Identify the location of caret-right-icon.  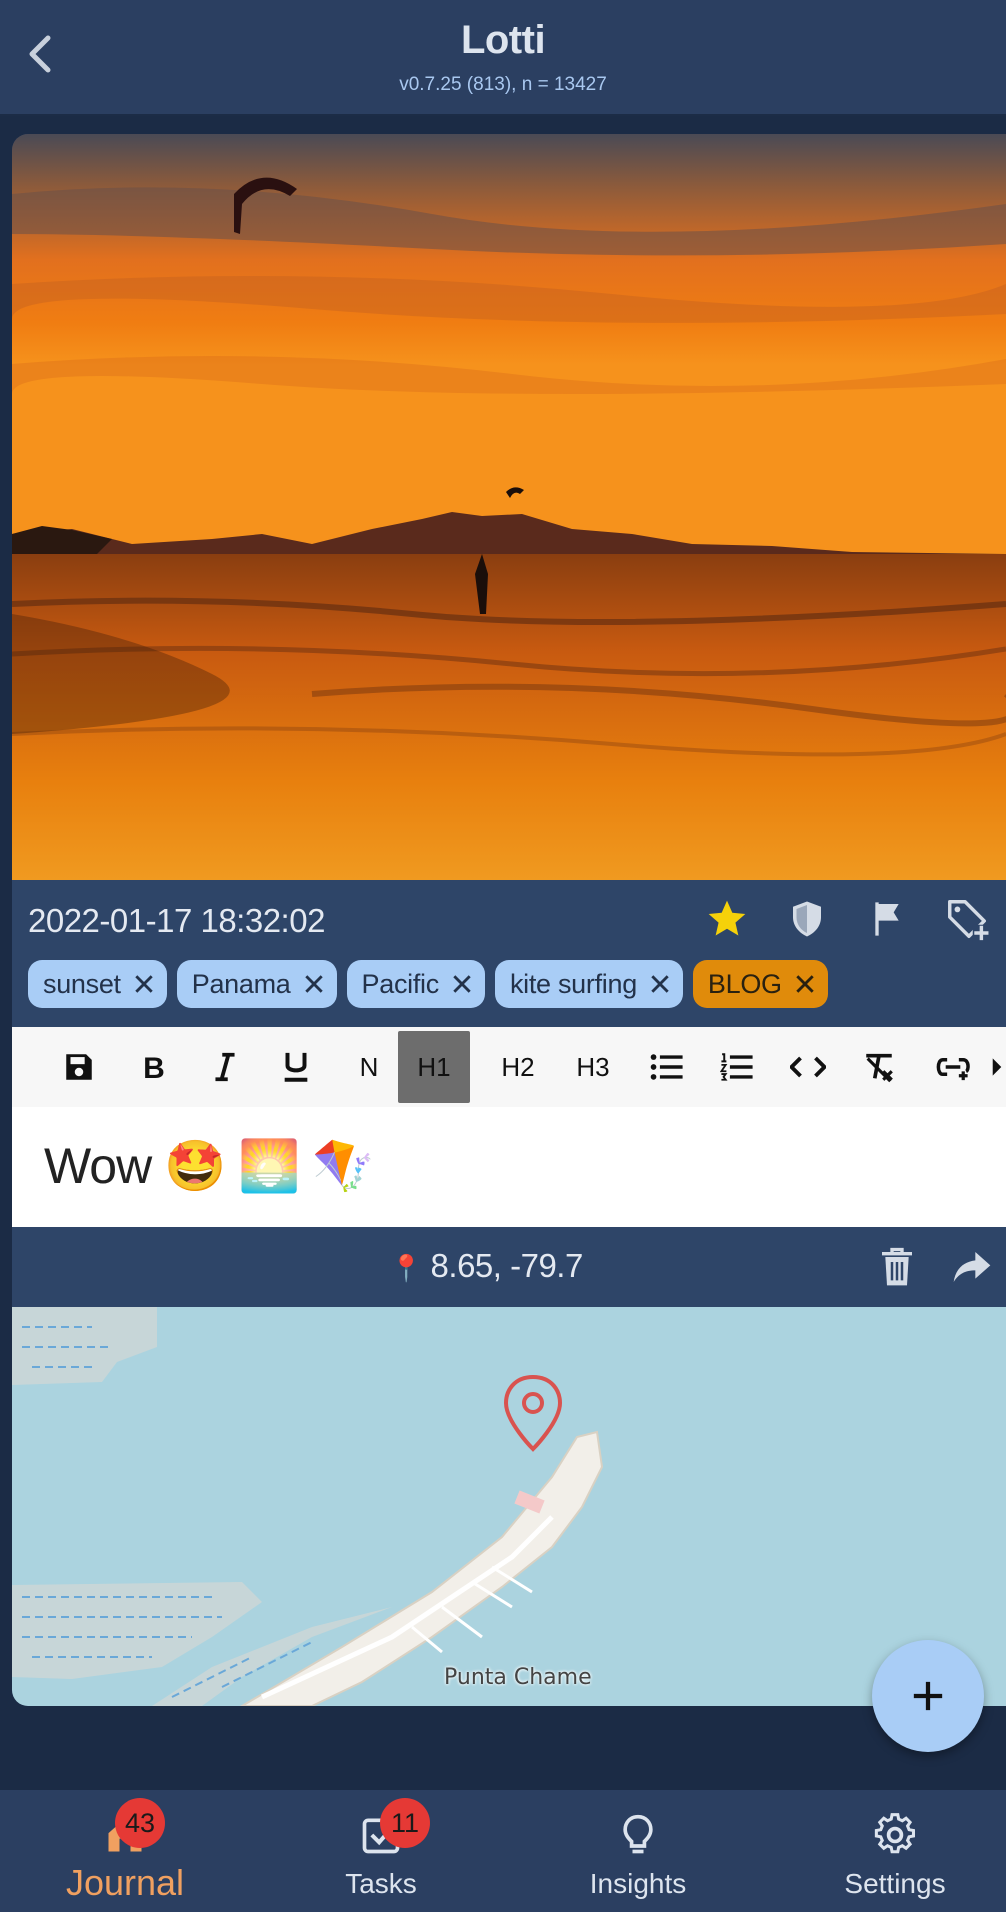
(997, 1067).